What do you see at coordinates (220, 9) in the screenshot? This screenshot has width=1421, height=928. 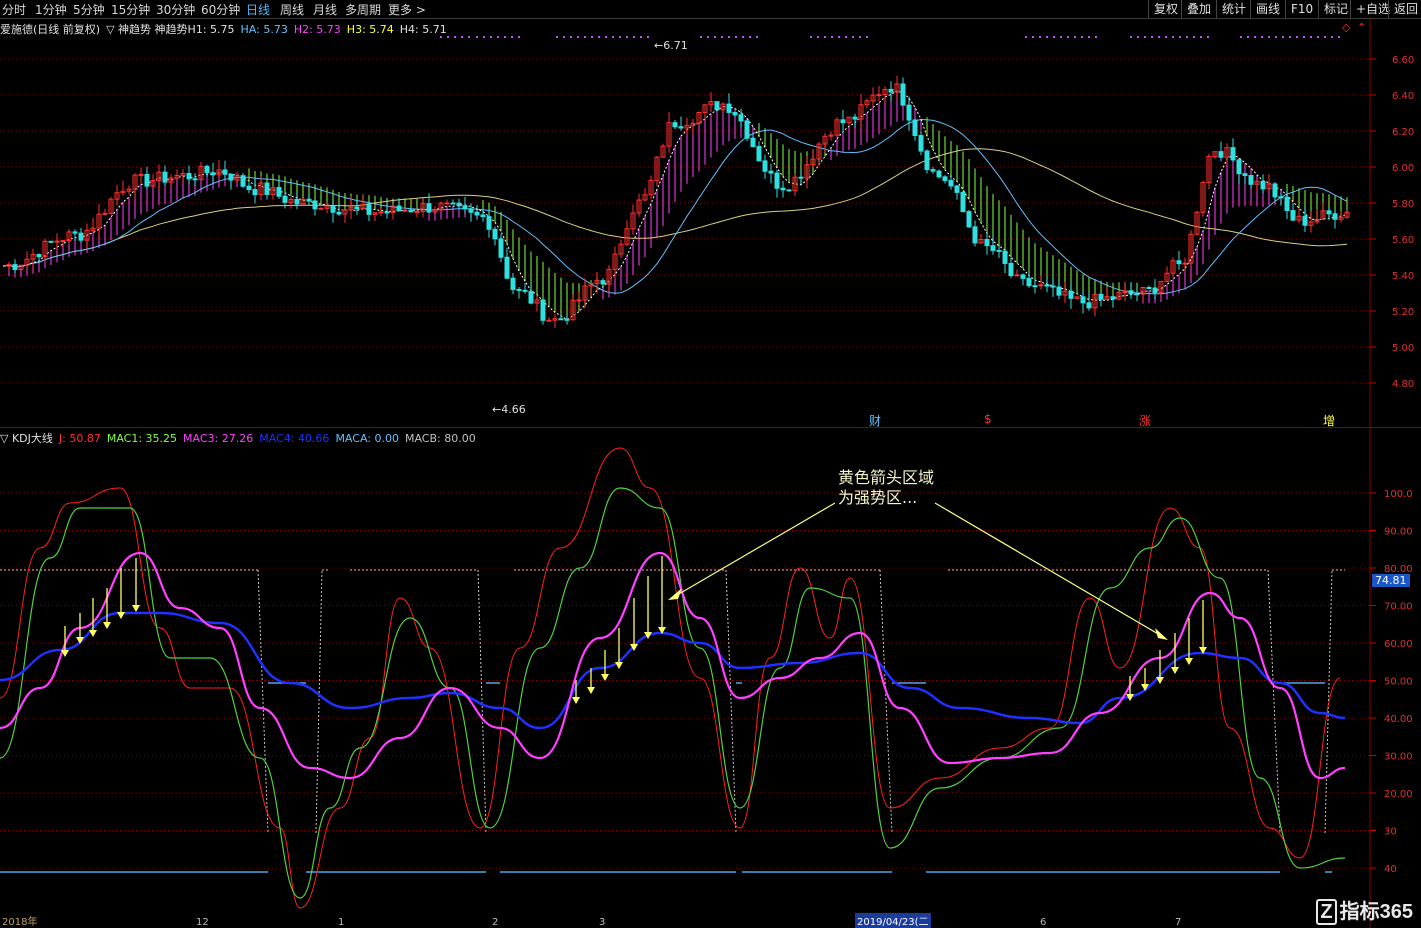 I see `period-tab-60min: 60分钟` at bounding box center [220, 9].